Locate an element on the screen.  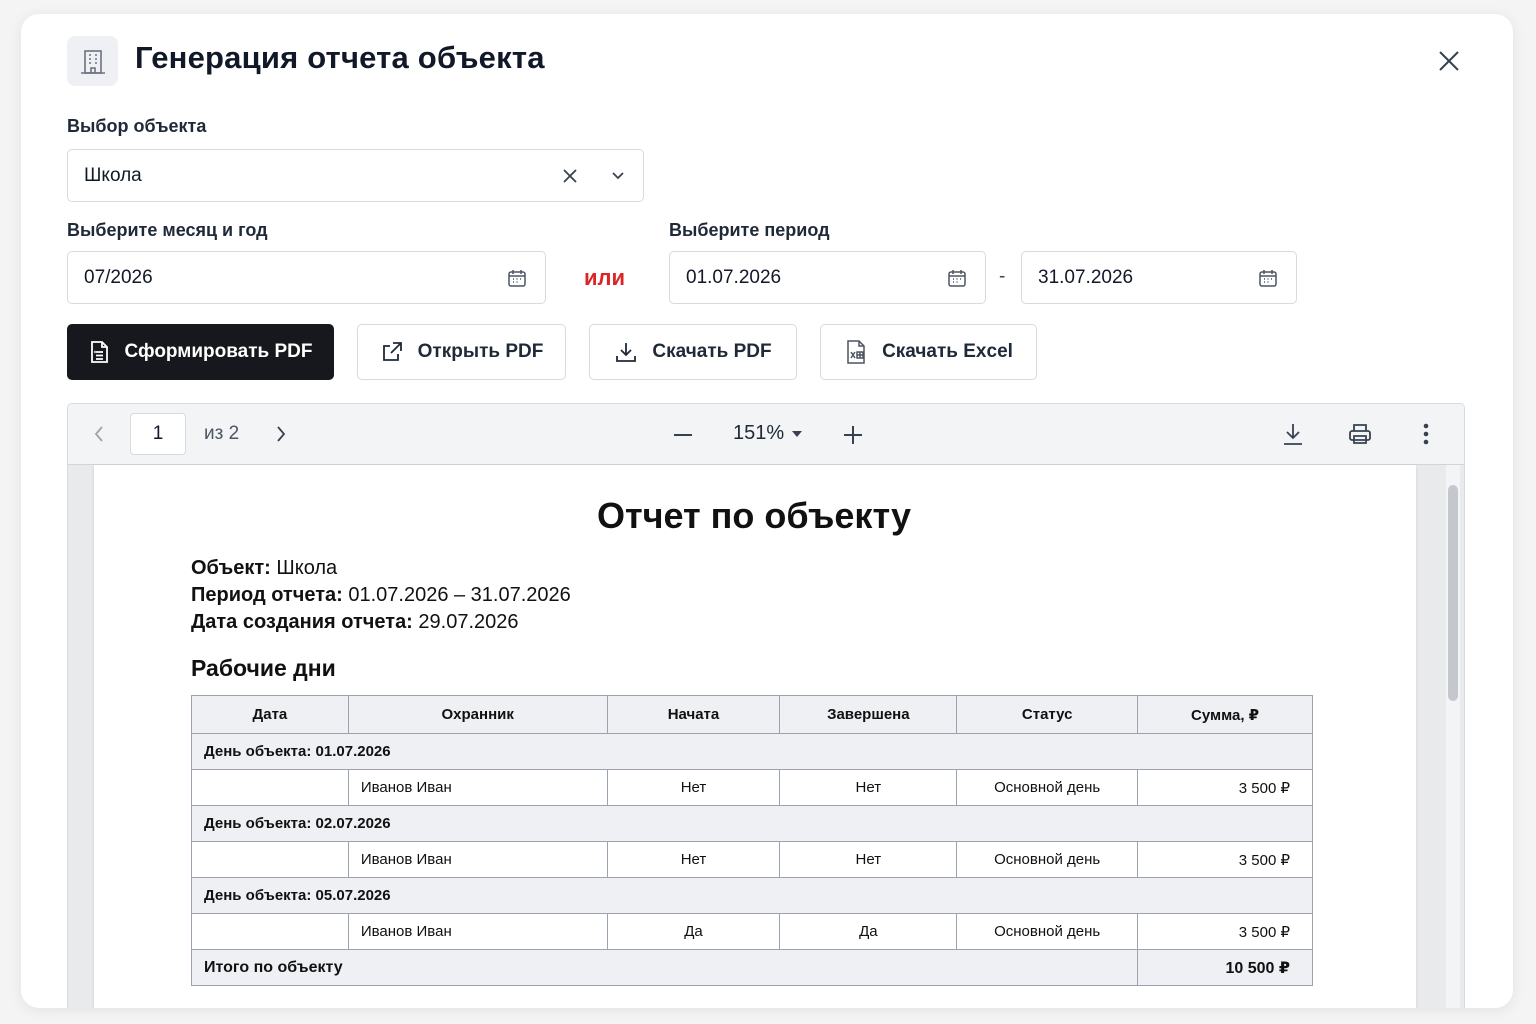
open-pdf-label: Открыть PDF is located at coordinates (480, 351).